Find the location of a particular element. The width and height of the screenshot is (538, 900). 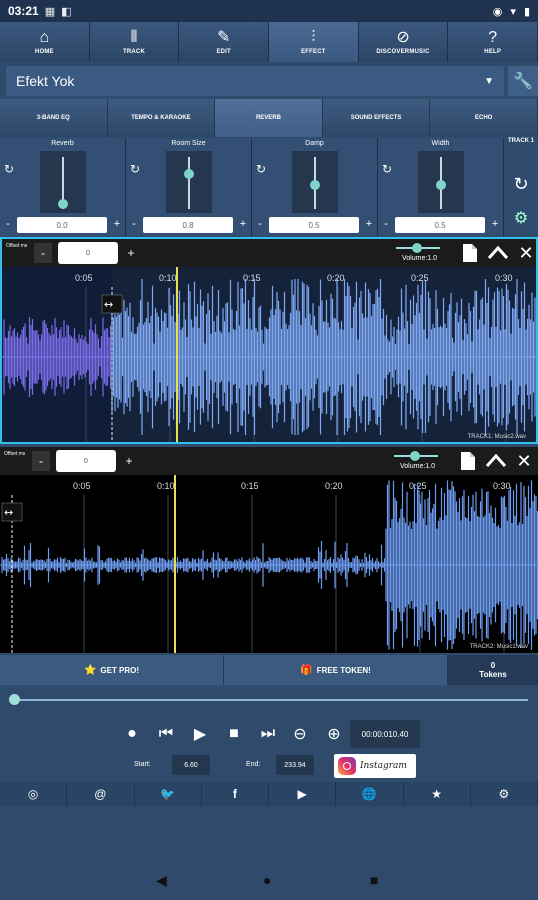

threads-link: @ is located at coordinates (101, 794).